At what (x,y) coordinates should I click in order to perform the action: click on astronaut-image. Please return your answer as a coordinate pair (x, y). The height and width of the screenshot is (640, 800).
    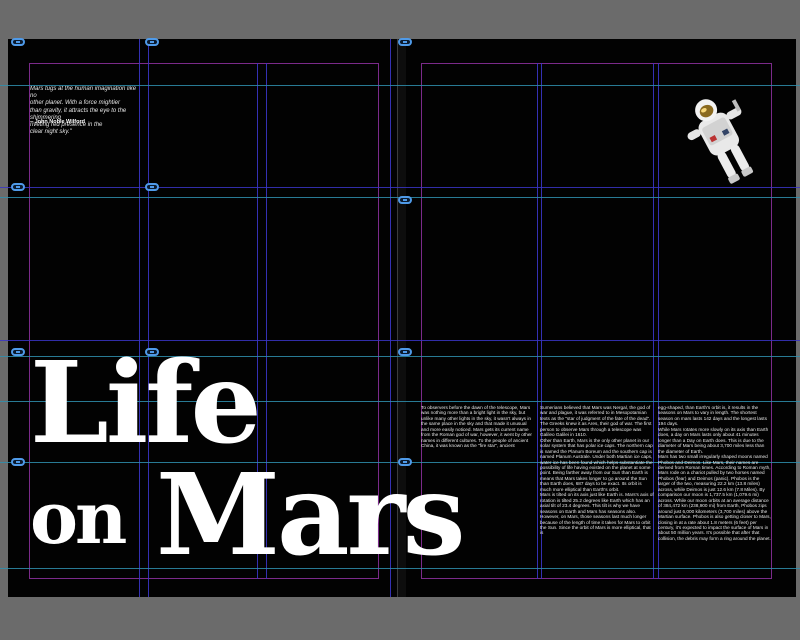
    Looking at the image, I should click on (723, 140).